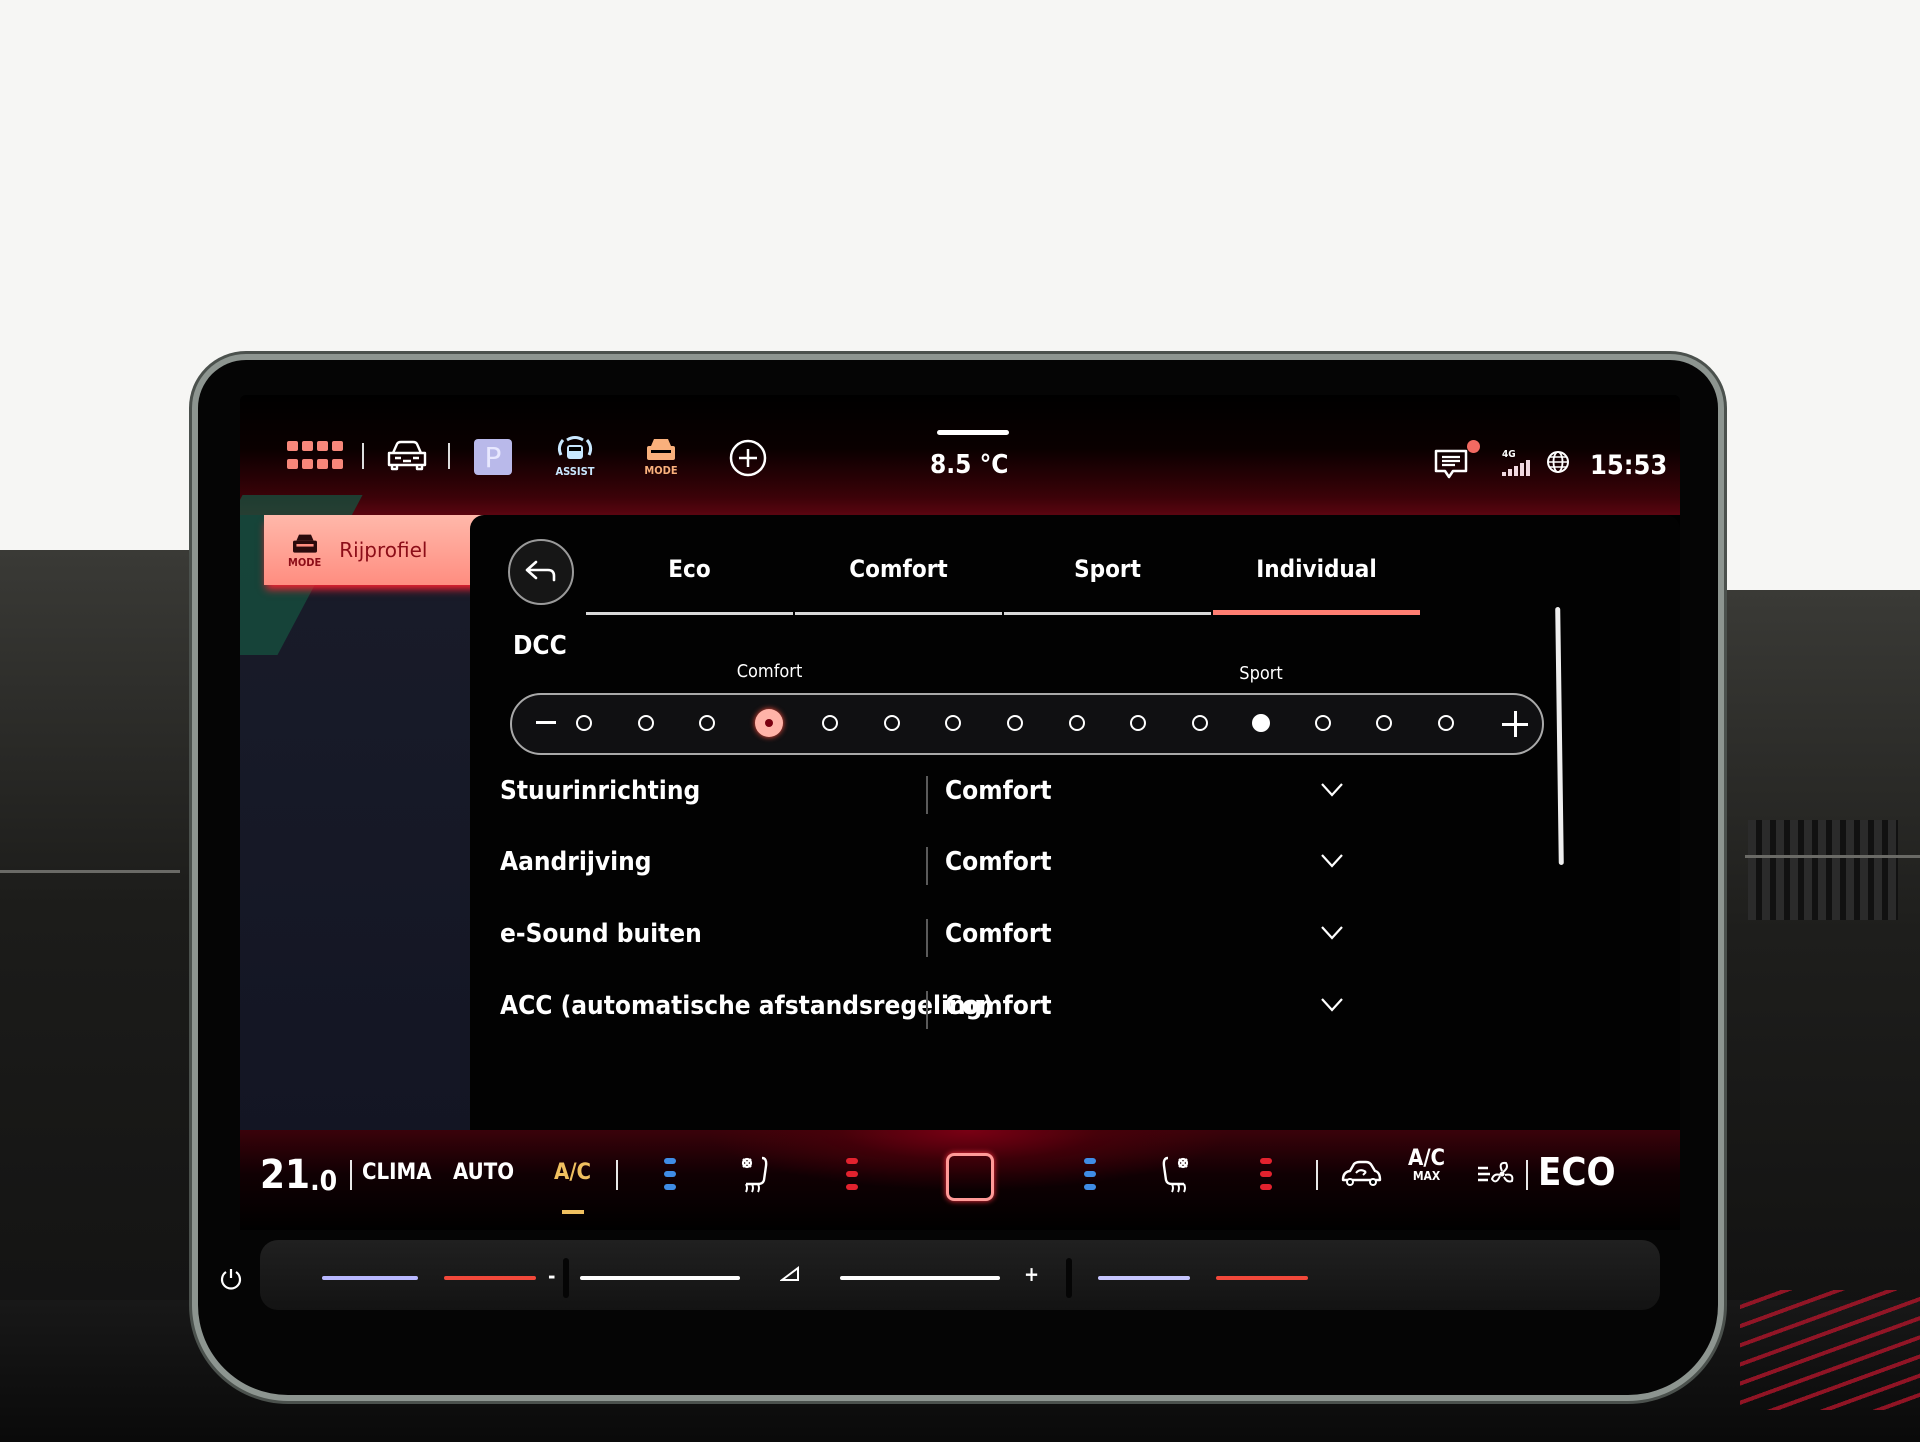  I want to click on dcc-increase-button, so click(1515, 724).